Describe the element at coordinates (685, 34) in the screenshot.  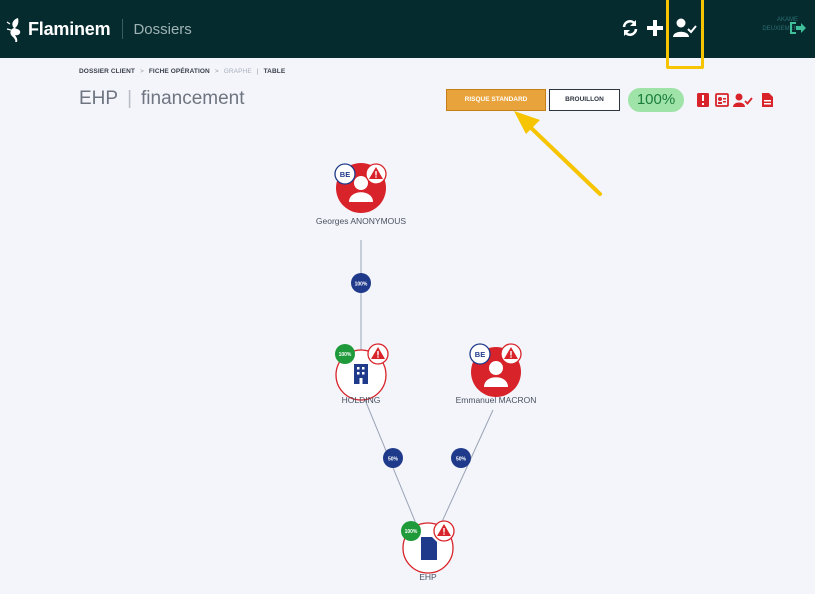
I see `highlight-annotation-box` at that location.